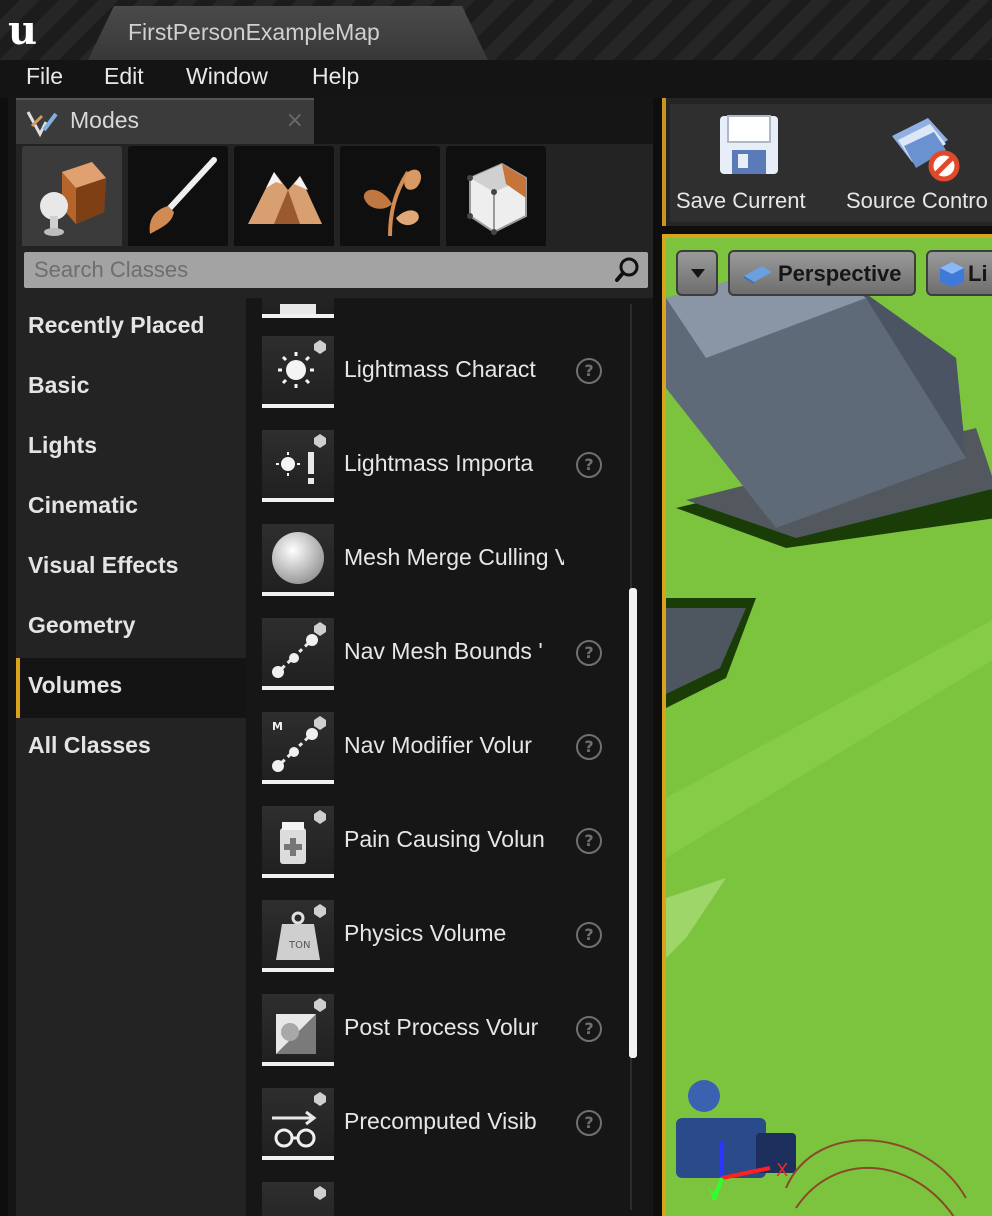 The height and width of the screenshot is (1216, 992). What do you see at coordinates (124, 76) in the screenshot?
I see `menu-edit: Edit` at bounding box center [124, 76].